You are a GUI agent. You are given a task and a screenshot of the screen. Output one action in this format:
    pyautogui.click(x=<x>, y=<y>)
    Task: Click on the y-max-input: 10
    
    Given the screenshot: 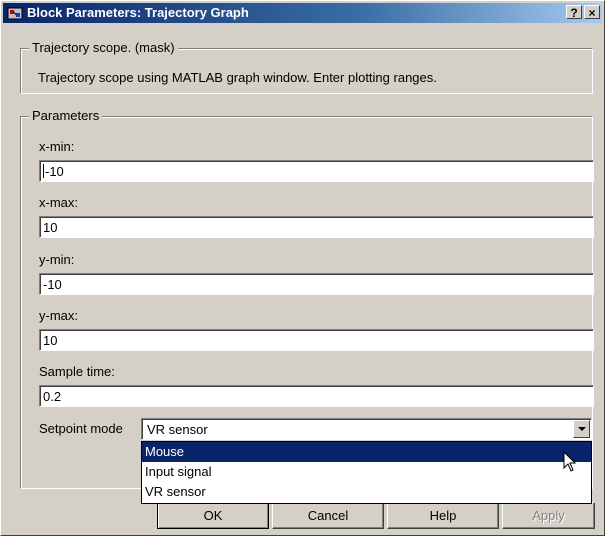 What is the action you would take?
    pyautogui.click(x=316, y=340)
    